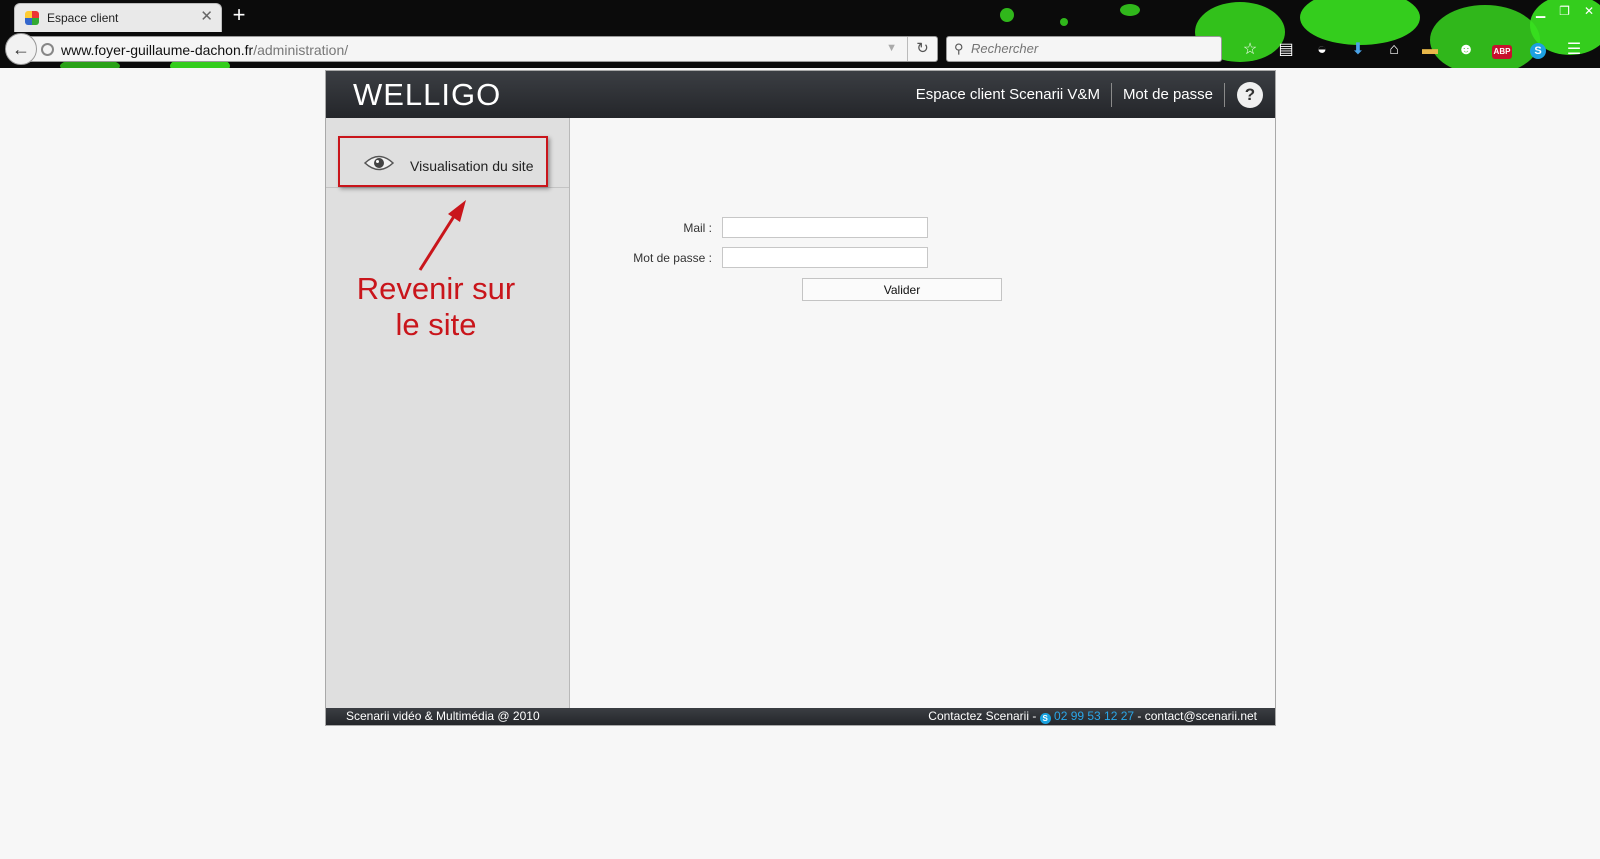 Image resolution: width=1600 pixels, height=859 pixels. What do you see at coordinates (1430, 50) in the screenshot?
I see `folder-icon: ▬` at bounding box center [1430, 50].